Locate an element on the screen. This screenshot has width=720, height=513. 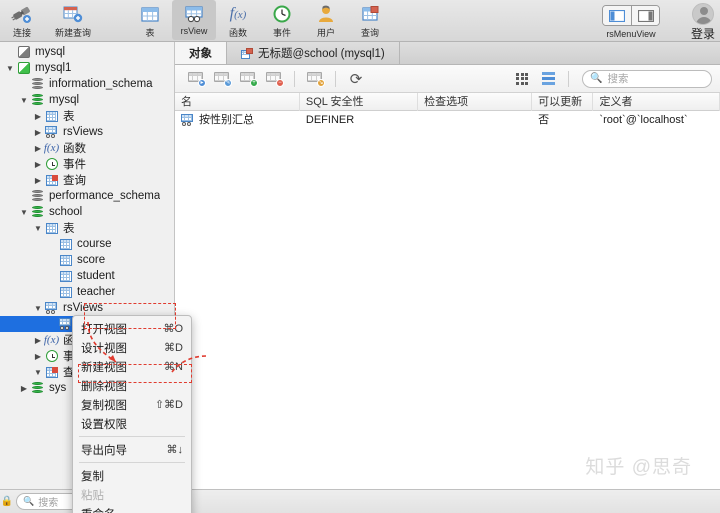
table-icon is located at coordinates (51, 116).